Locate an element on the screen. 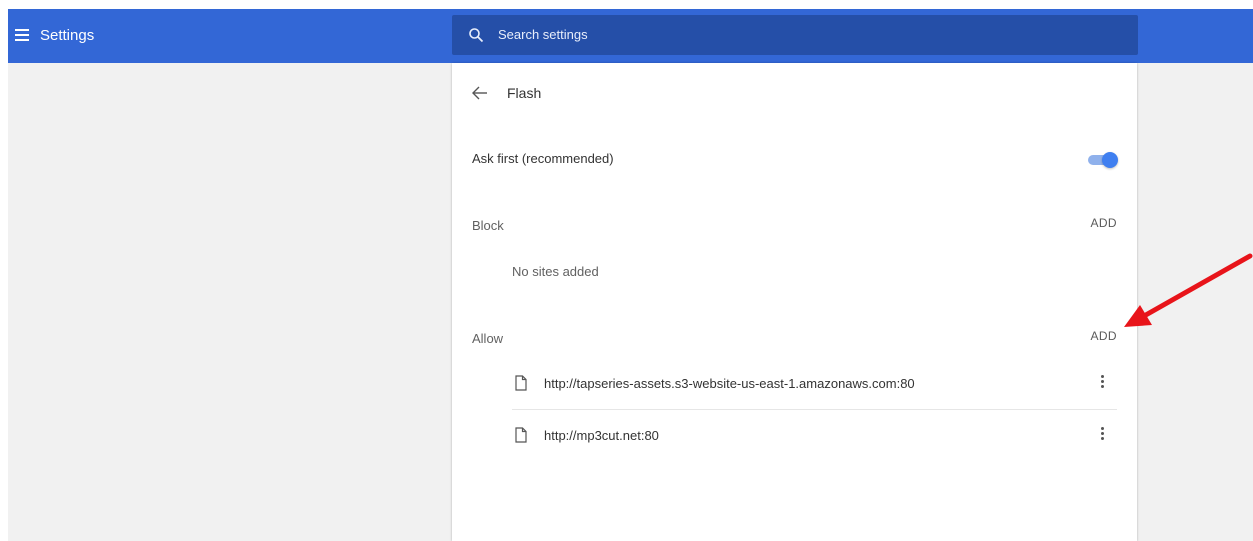 The image size is (1253, 541). search-placeholder: Search settings is located at coordinates (543, 34).